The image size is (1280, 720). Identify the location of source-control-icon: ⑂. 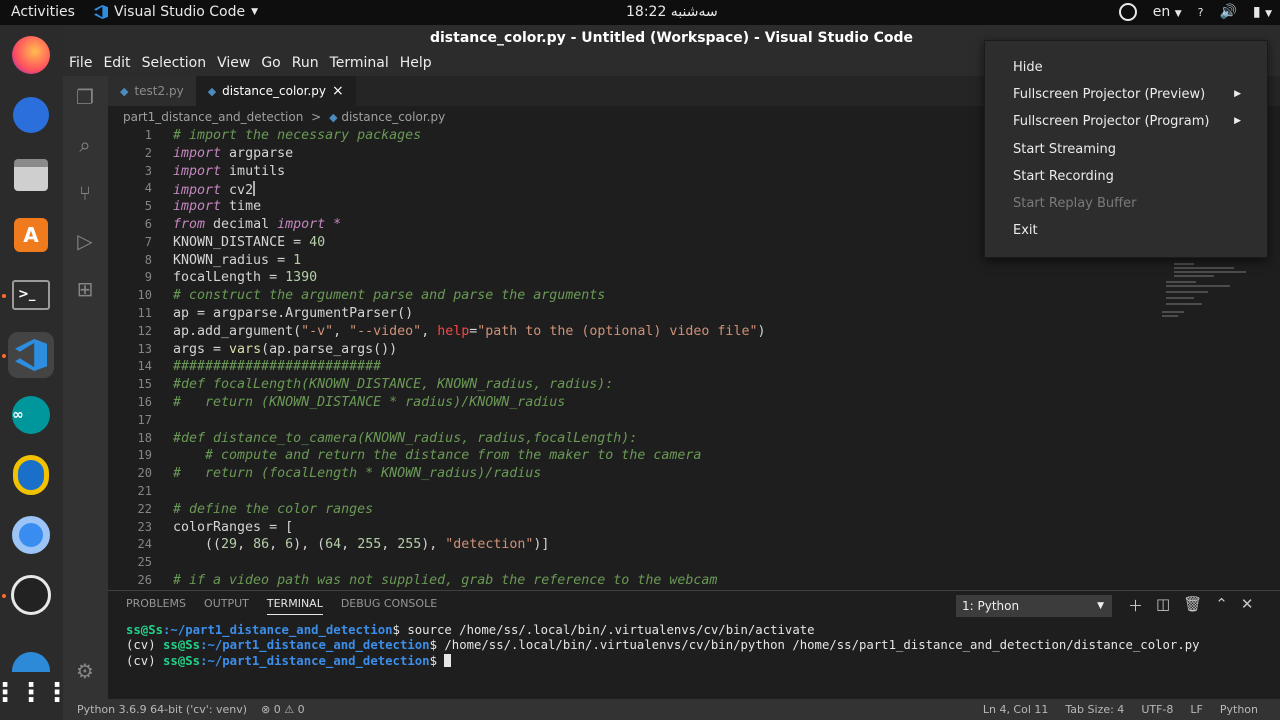
(85, 193).